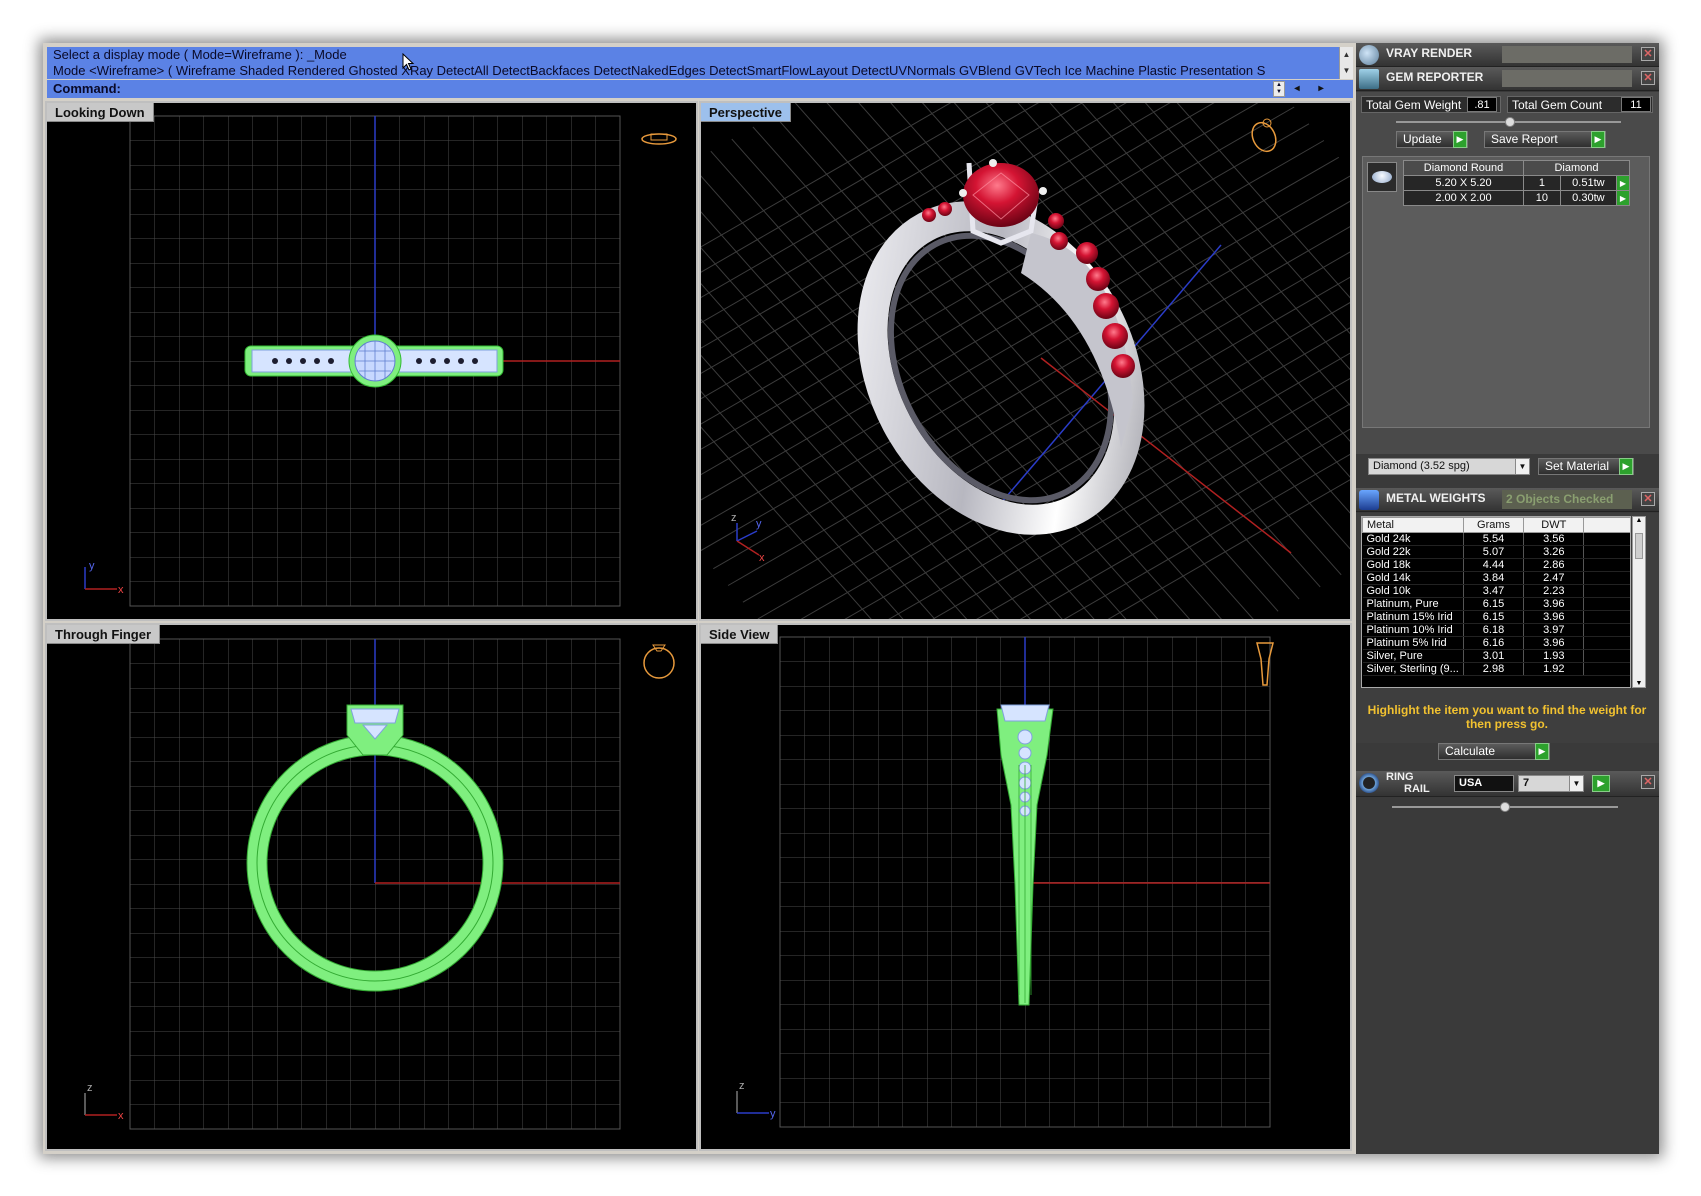  What do you see at coordinates (1496, 630) in the screenshot?
I see `metal-row: Platinum 10% Irid 6.18 3.97` at bounding box center [1496, 630].